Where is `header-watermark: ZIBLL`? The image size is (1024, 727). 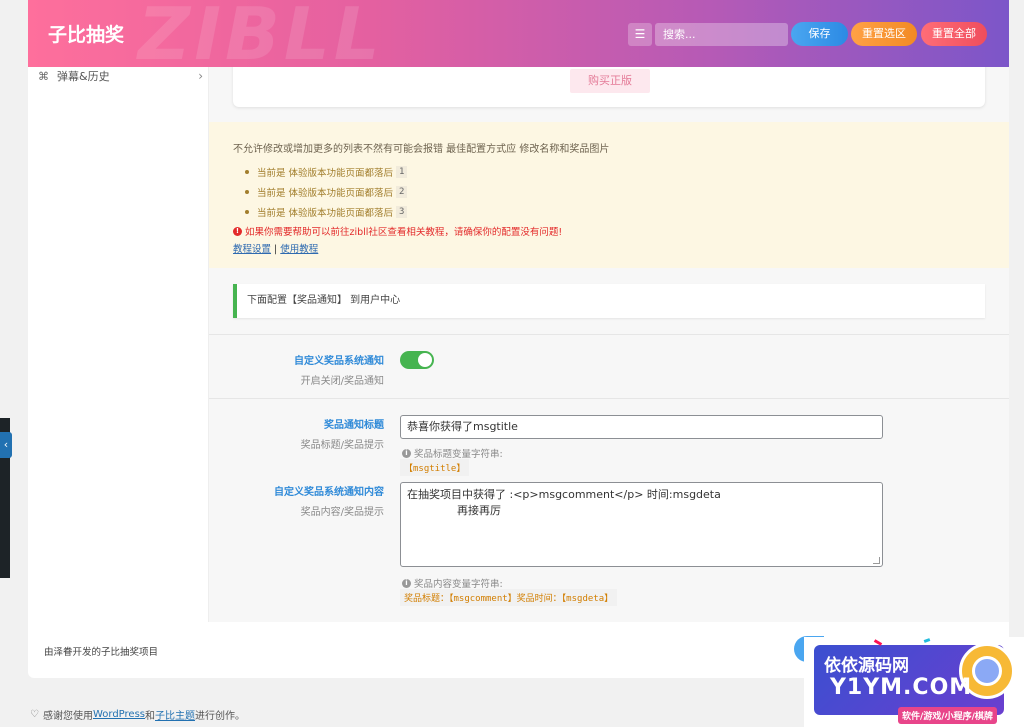
header-watermark: ZIBLL is located at coordinates (261, 38).